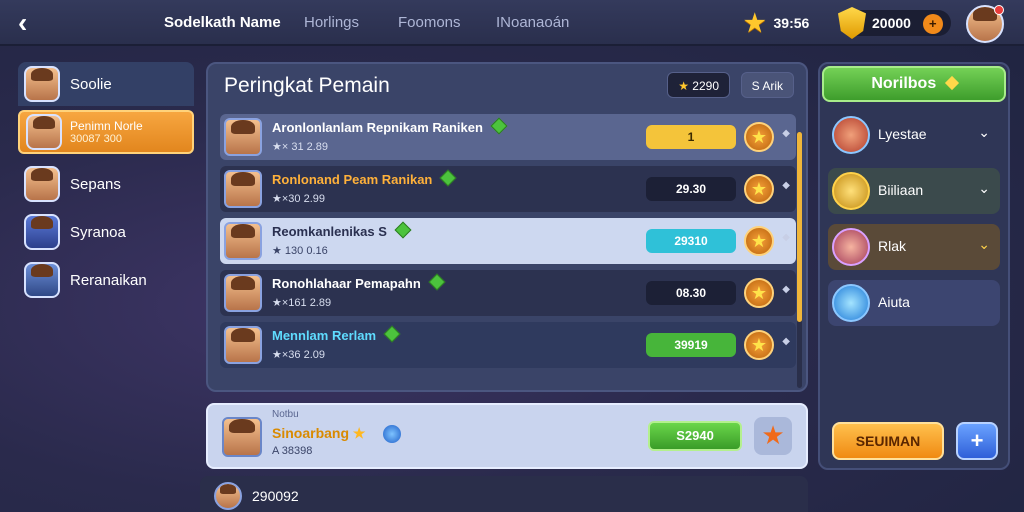 Image resolution: width=1024 pixels, height=512 pixels. I want to click on row-sub: ★×161 2.89, so click(302, 303).